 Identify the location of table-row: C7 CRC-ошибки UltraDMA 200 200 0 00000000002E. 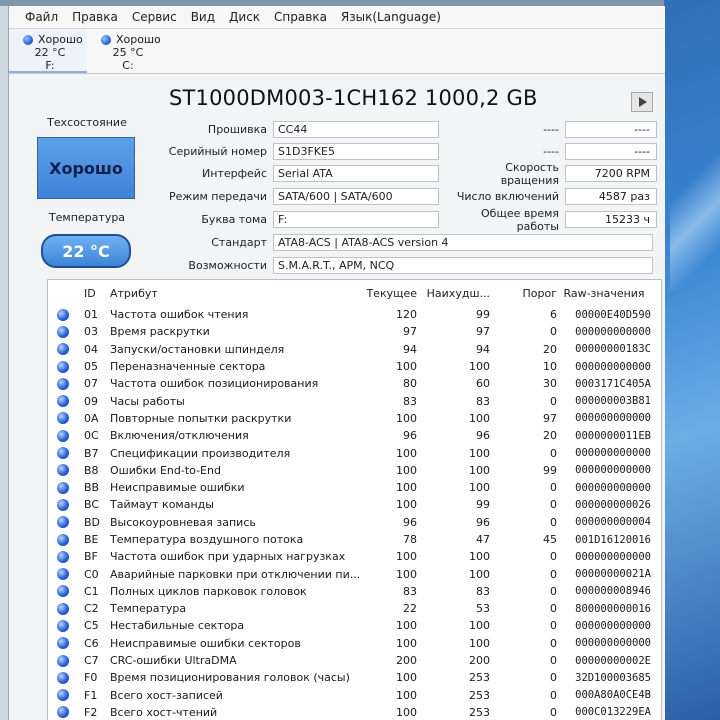
(354, 660).